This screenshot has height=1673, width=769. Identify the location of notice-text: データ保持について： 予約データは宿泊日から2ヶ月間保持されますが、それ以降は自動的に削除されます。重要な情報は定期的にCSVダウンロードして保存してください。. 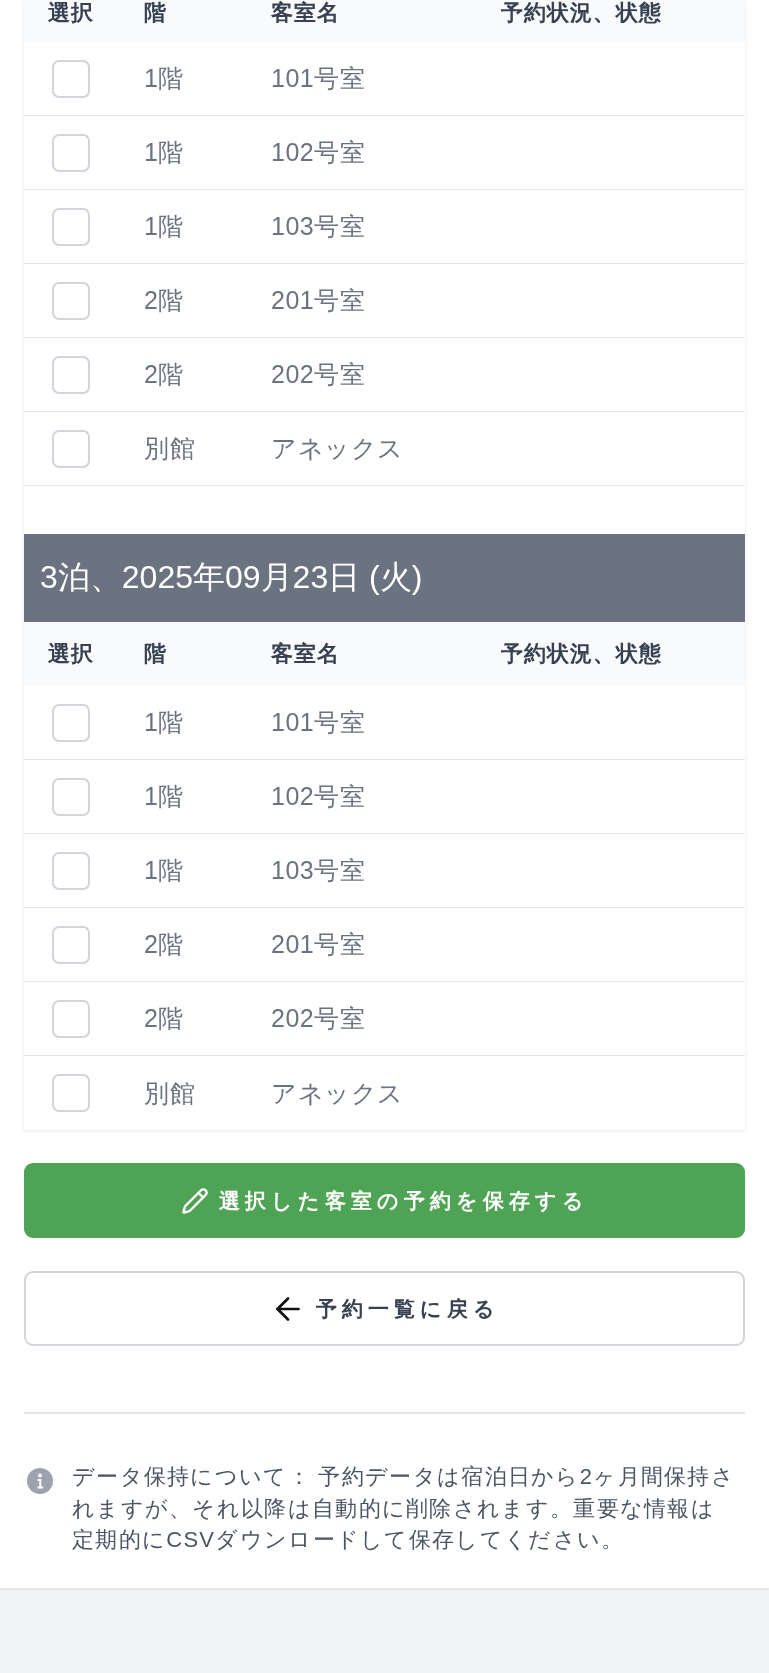
(404, 1508).